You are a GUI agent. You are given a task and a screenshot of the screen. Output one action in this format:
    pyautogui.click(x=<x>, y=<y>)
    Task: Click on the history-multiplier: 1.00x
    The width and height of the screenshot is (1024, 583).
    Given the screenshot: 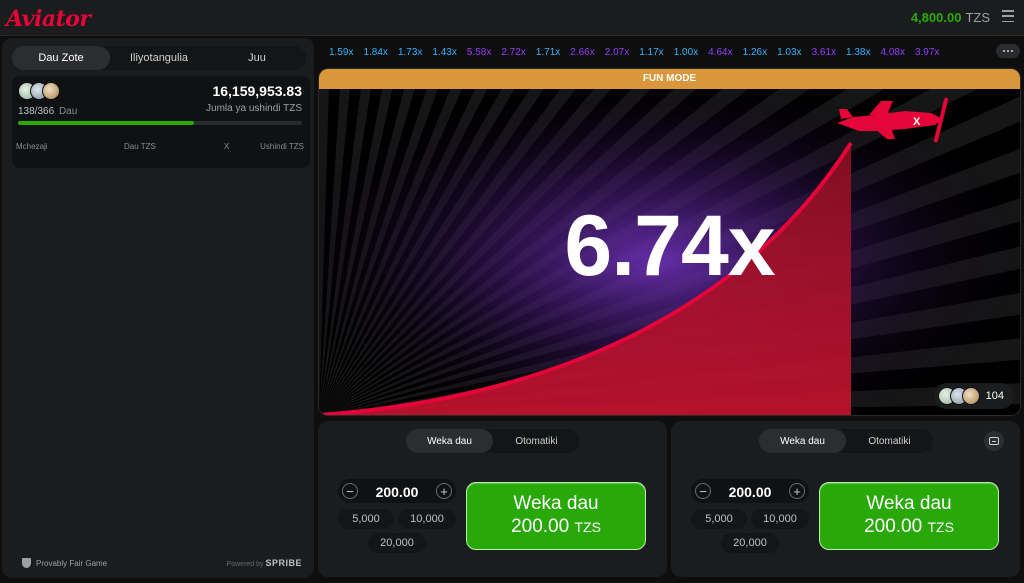 What is the action you would take?
    pyautogui.click(x=686, y=52)
    